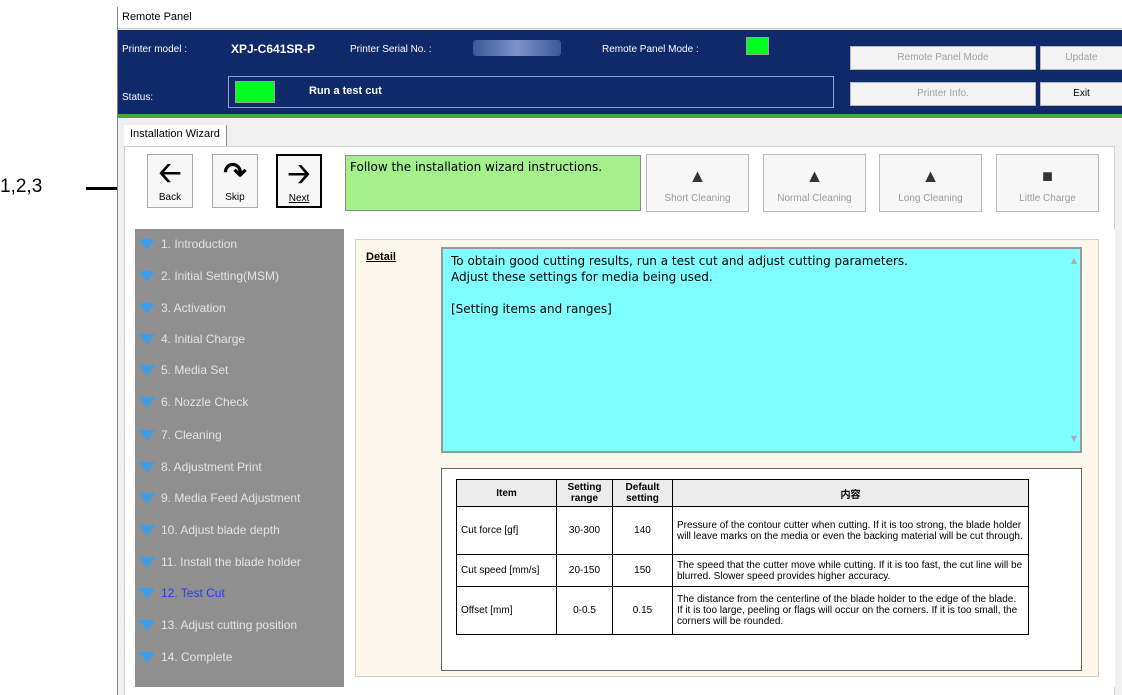 The width and height of the screenshot is (1122, 695). I want to click on callout-label: 1,2,3, so click(21, 186).